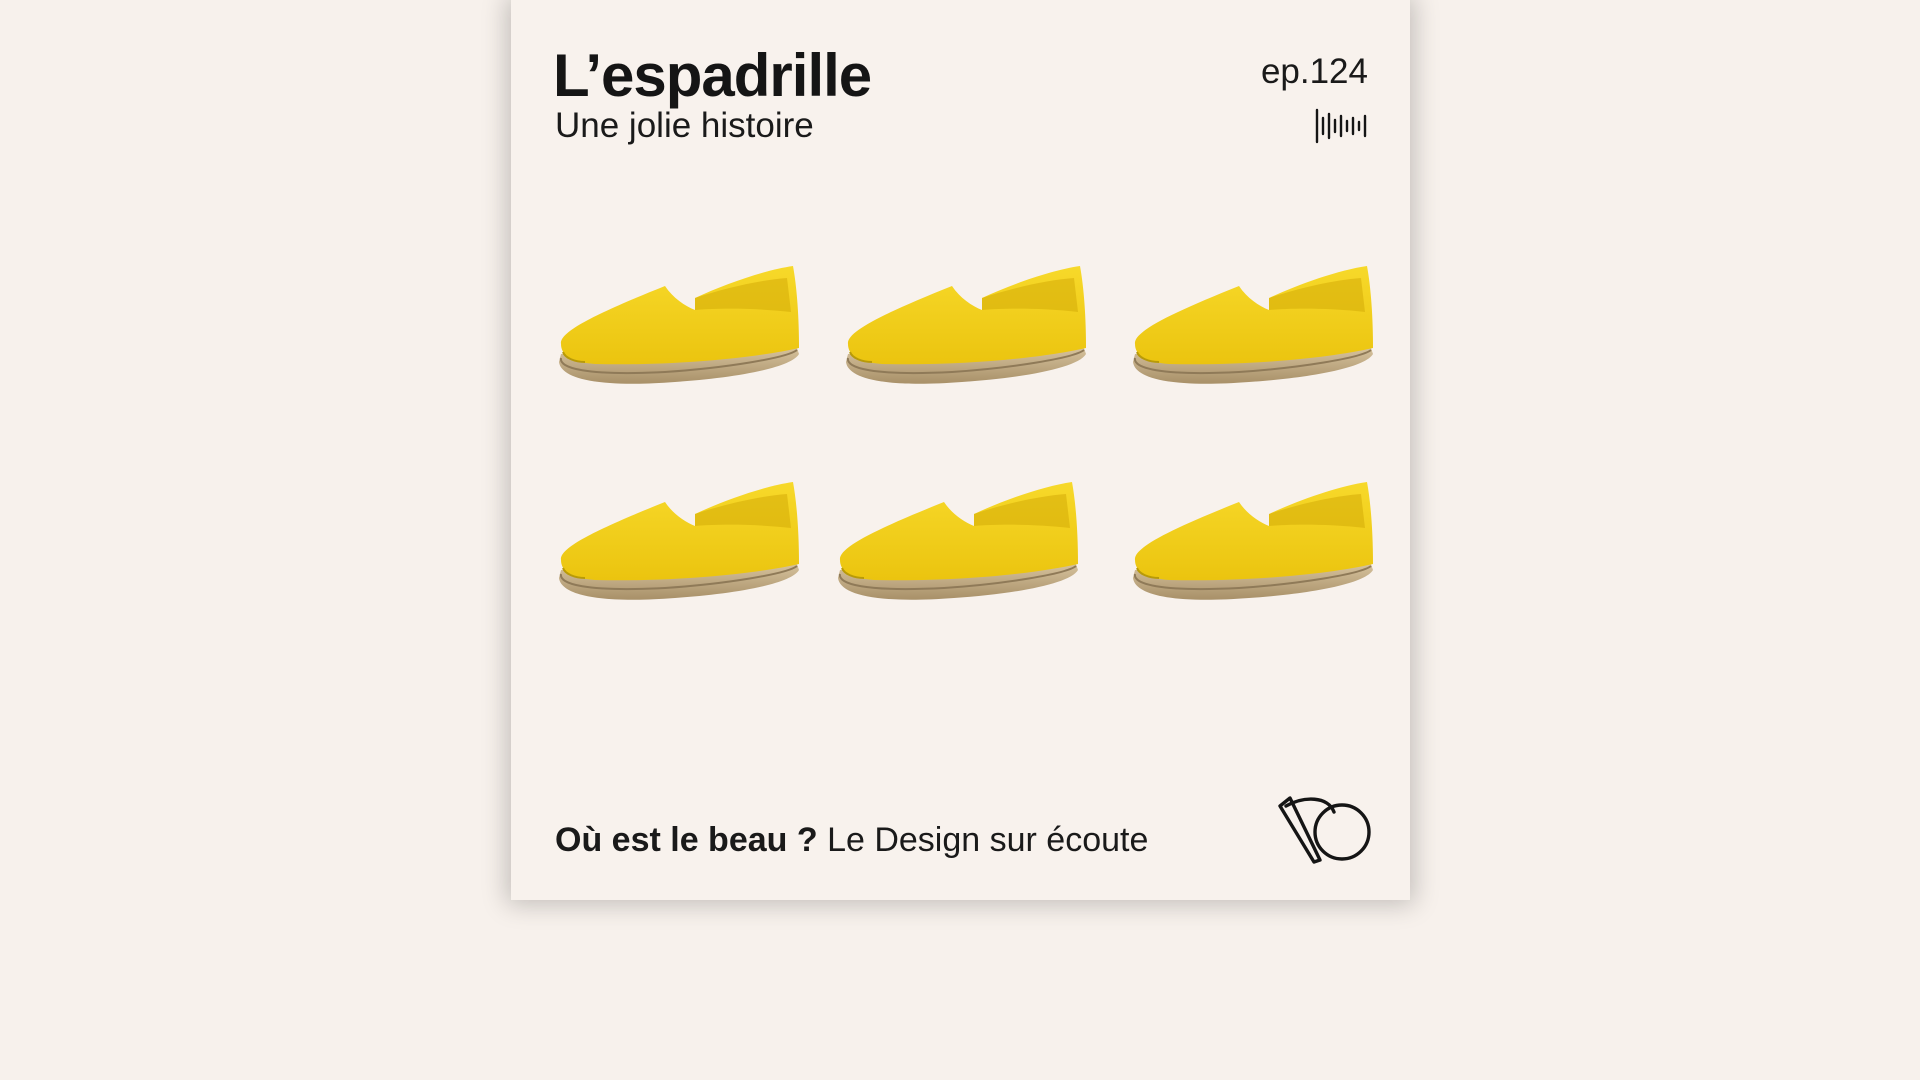 This screenshot has height=1080, width=1920. Describe the element at coordinates (1314, 71) in the screenshot. I see `episode-number: ep.124` at that location.